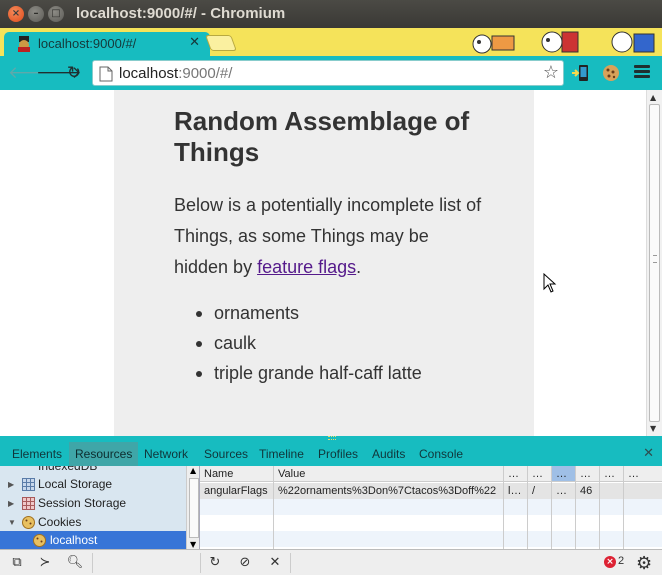 This screenshot has width=662, height=575. I want to click on tab-audits: Audits, so click(388, 454).